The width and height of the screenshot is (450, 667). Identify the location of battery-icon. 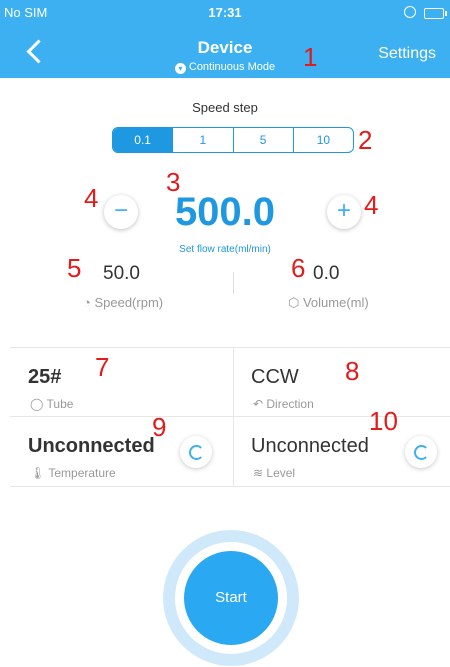
(435, 13).